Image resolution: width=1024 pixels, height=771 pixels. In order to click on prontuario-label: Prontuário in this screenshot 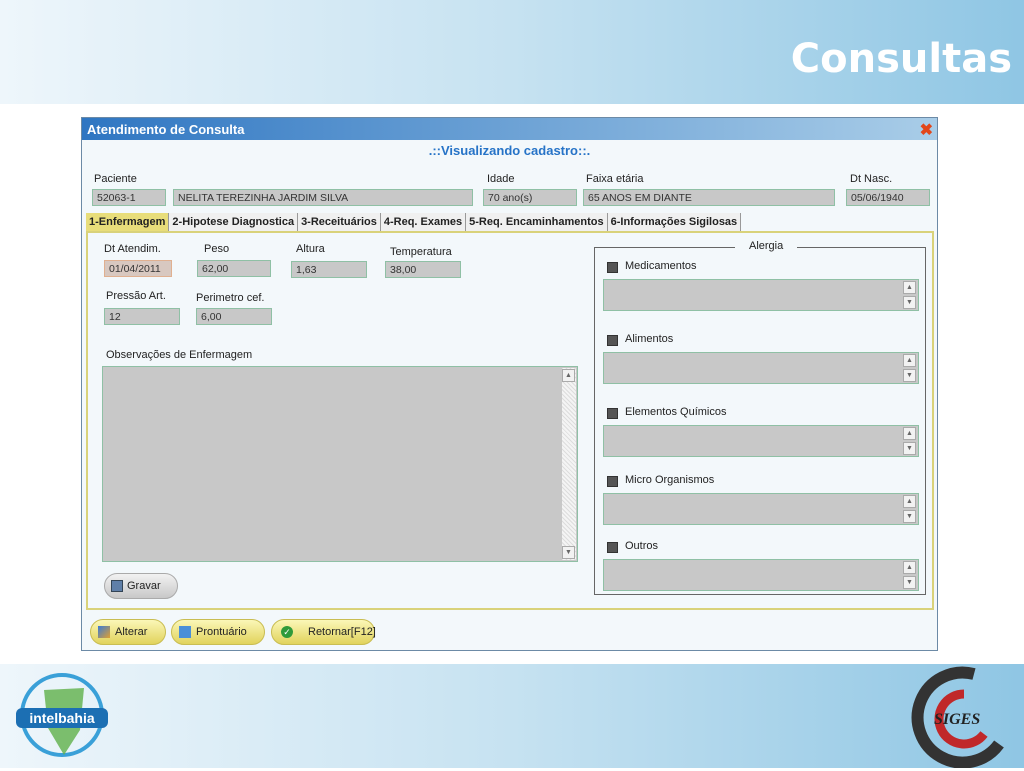, I will do `click(221, 632)`.